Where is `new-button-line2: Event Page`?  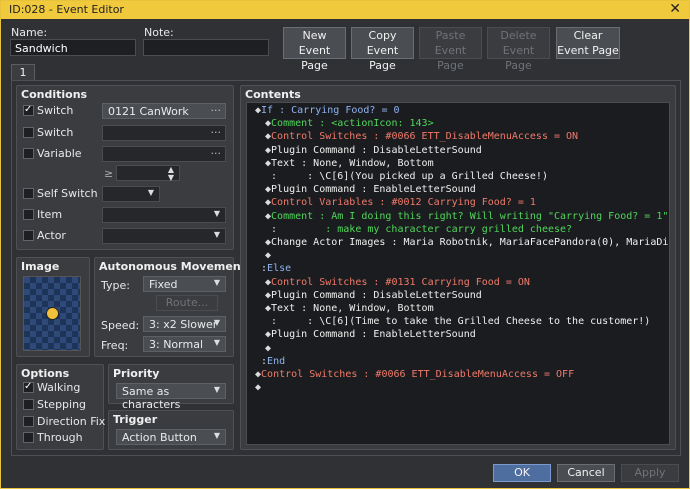
new-button-line2: Event Page is located at coordinates (314, 58).